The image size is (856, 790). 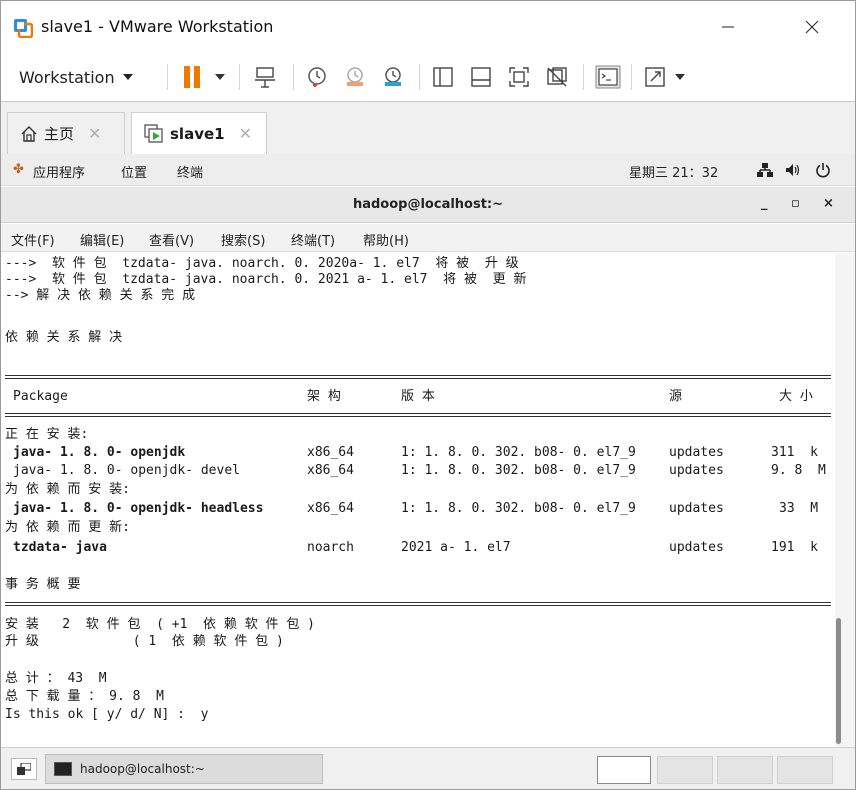 I want to click on send-ctrl-alt-del-button, so click(x=265, y=77).